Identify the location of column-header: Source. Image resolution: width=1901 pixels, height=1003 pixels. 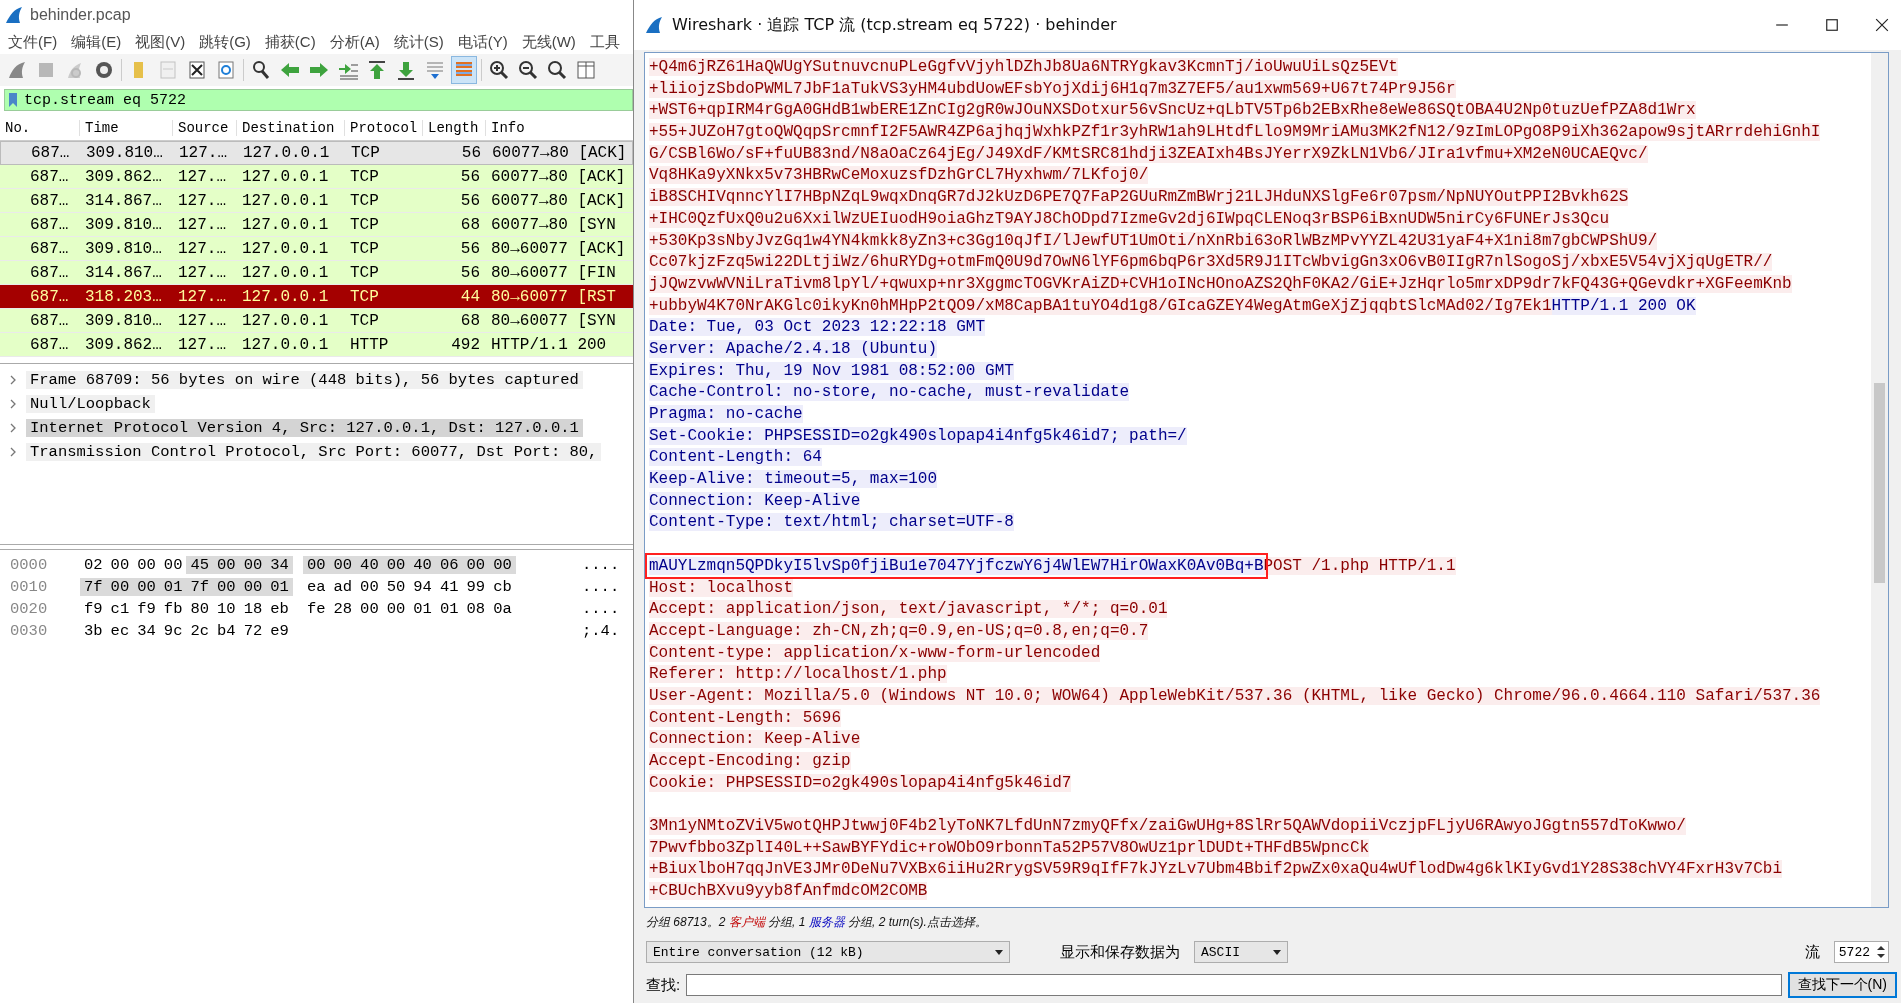
(205, 128).